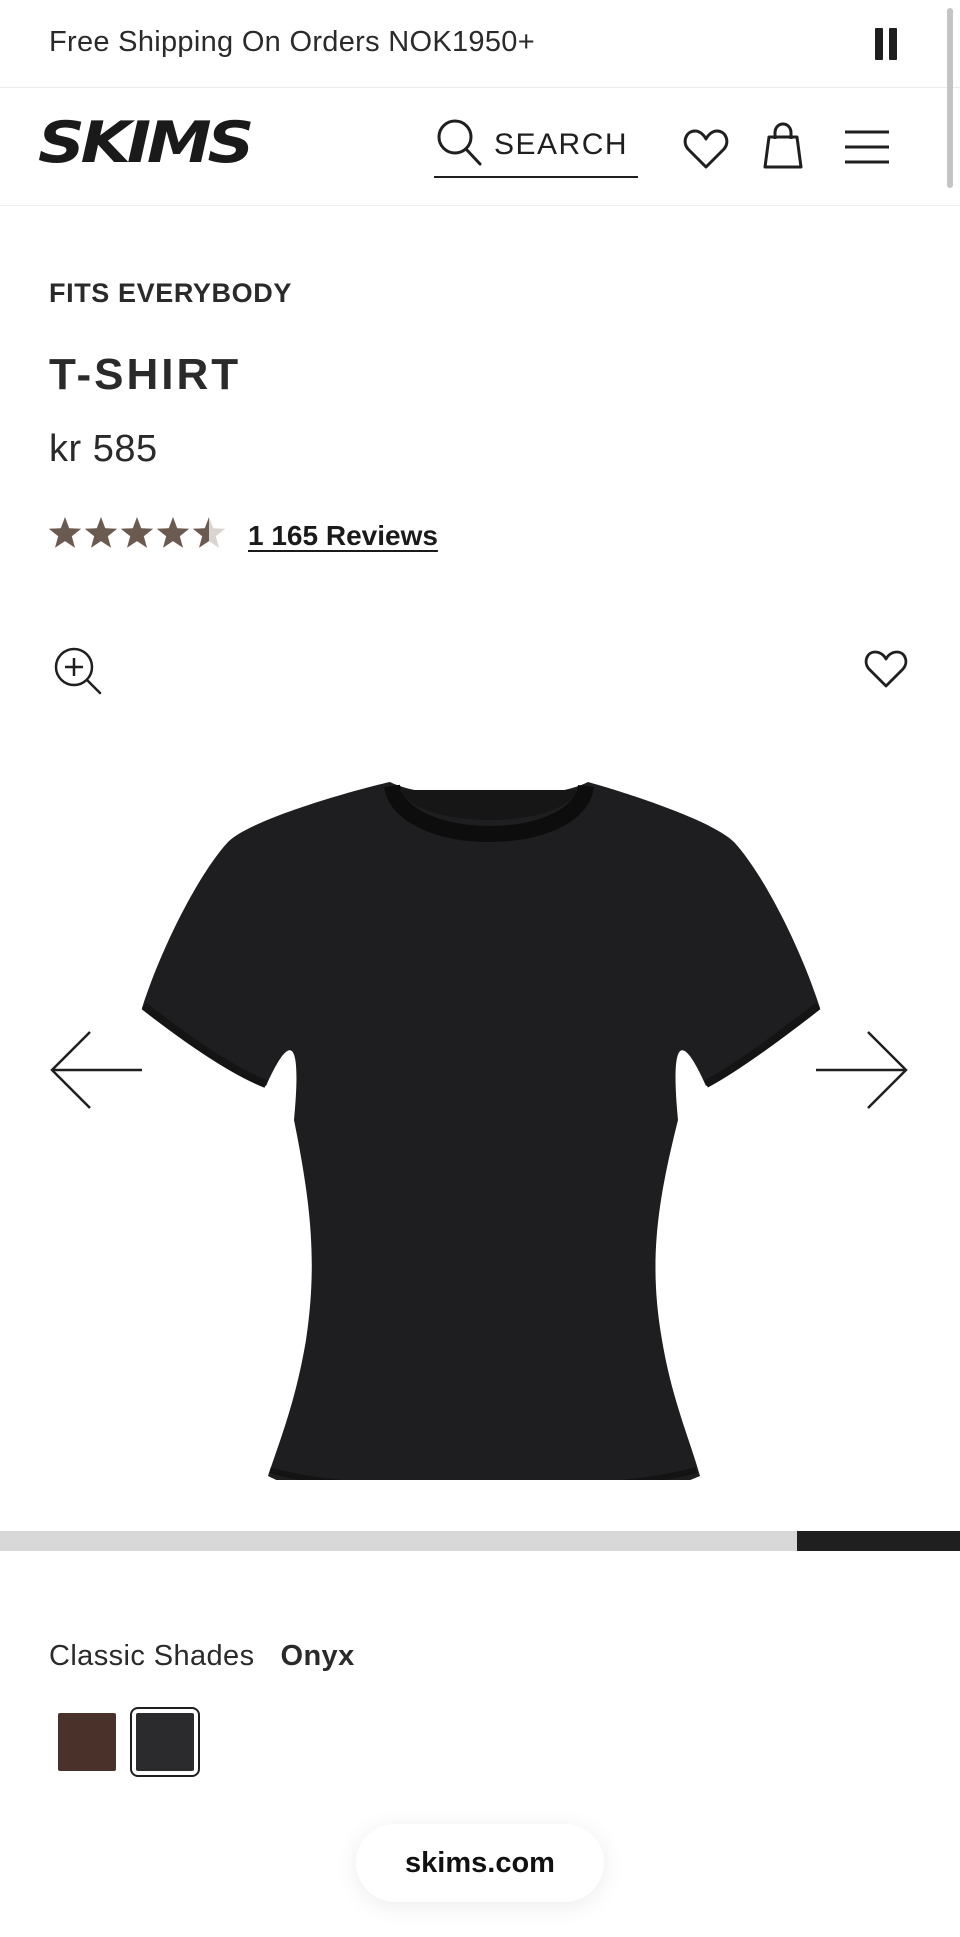  Describe the element at coordinates (292, 42) in the screenshot. I see `promo-text: Free Shipping On Orders NOK1950+` at that location.